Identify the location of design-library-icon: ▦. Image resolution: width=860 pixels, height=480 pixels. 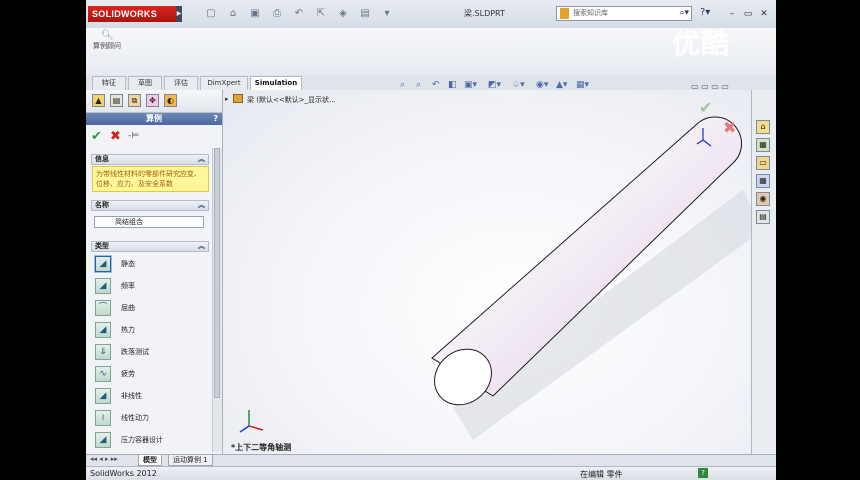
(763, 145).